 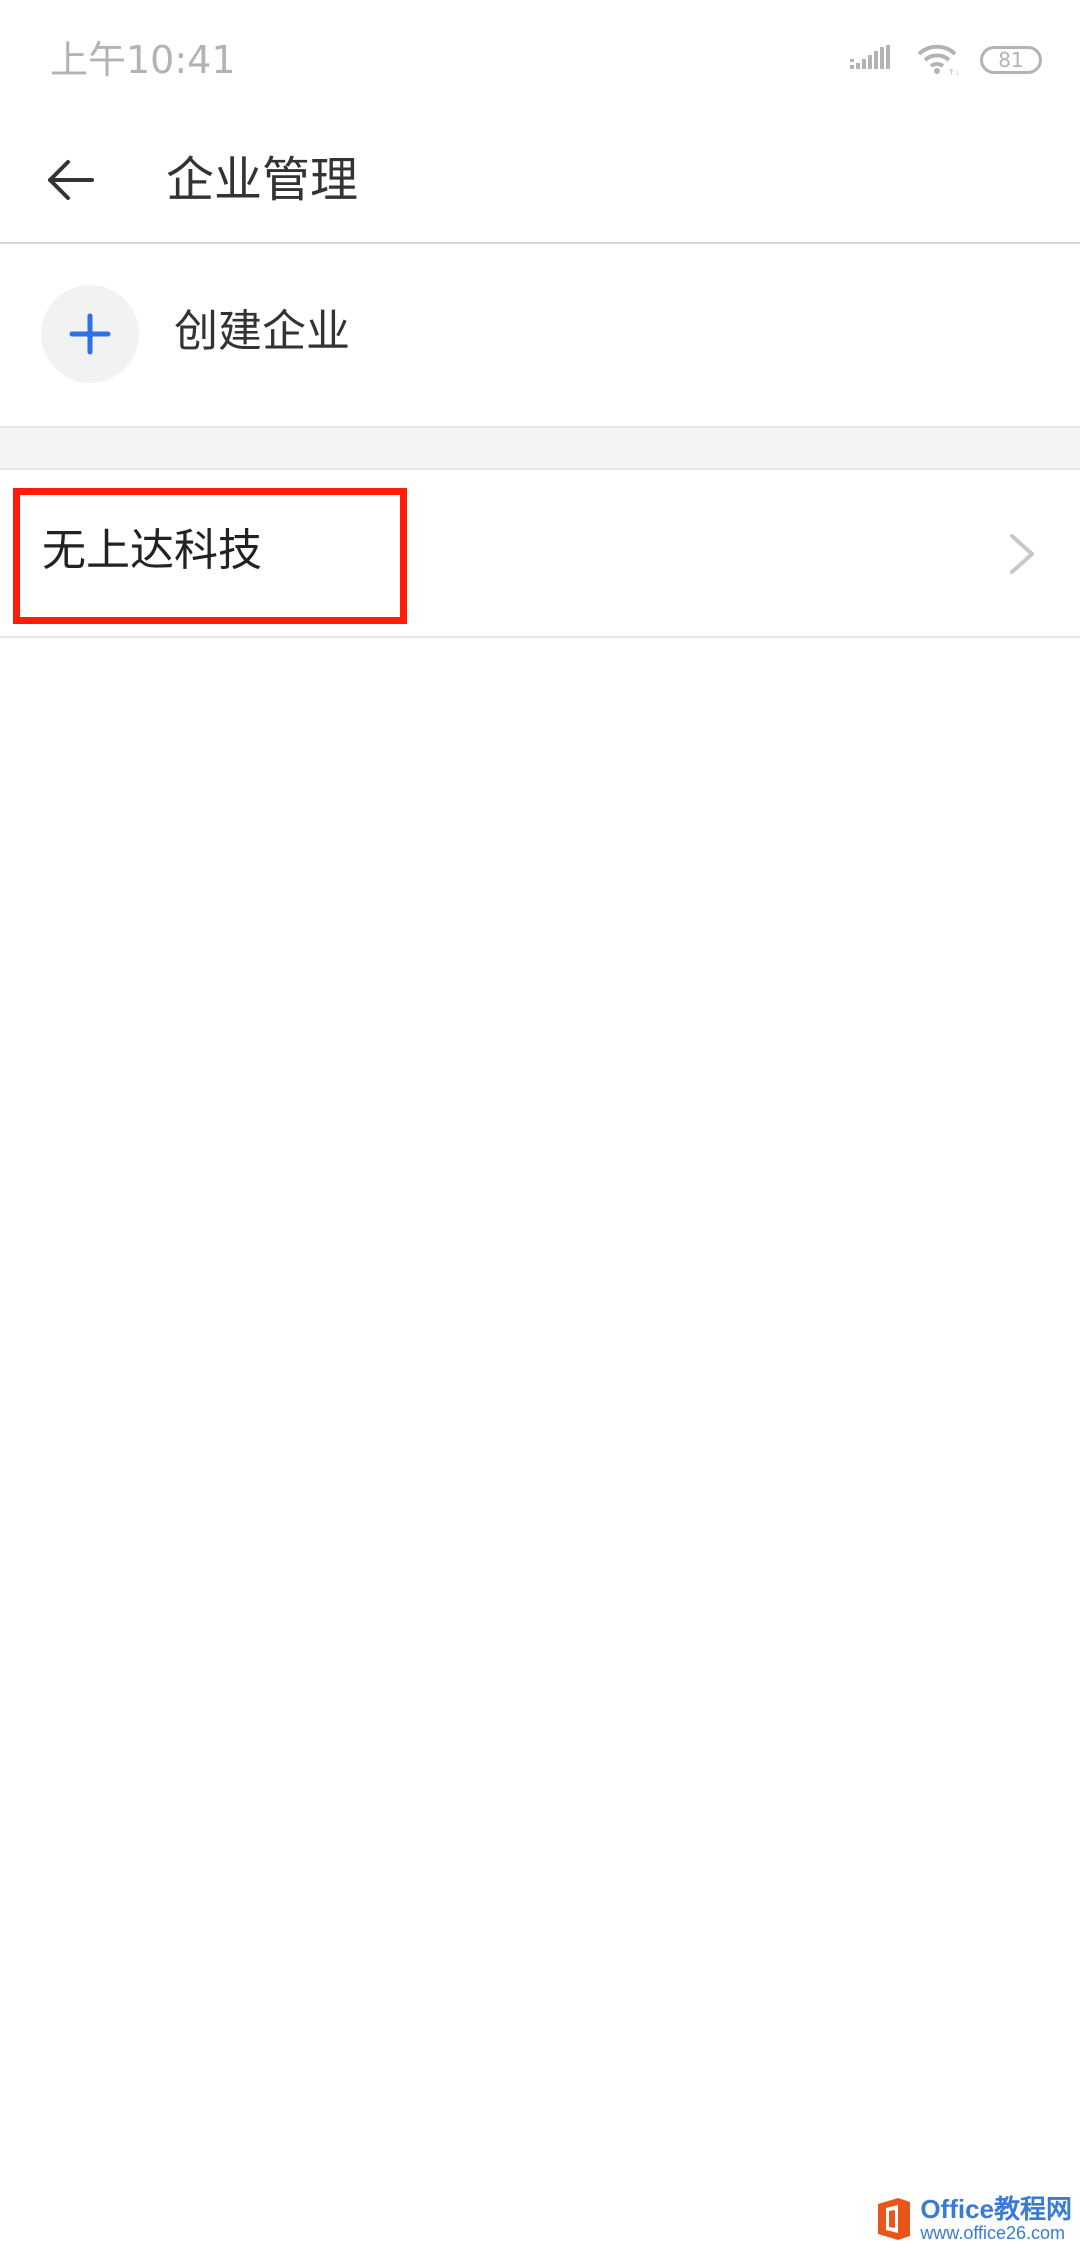 I want to click on plus-icon, so click(x=90, y=334).